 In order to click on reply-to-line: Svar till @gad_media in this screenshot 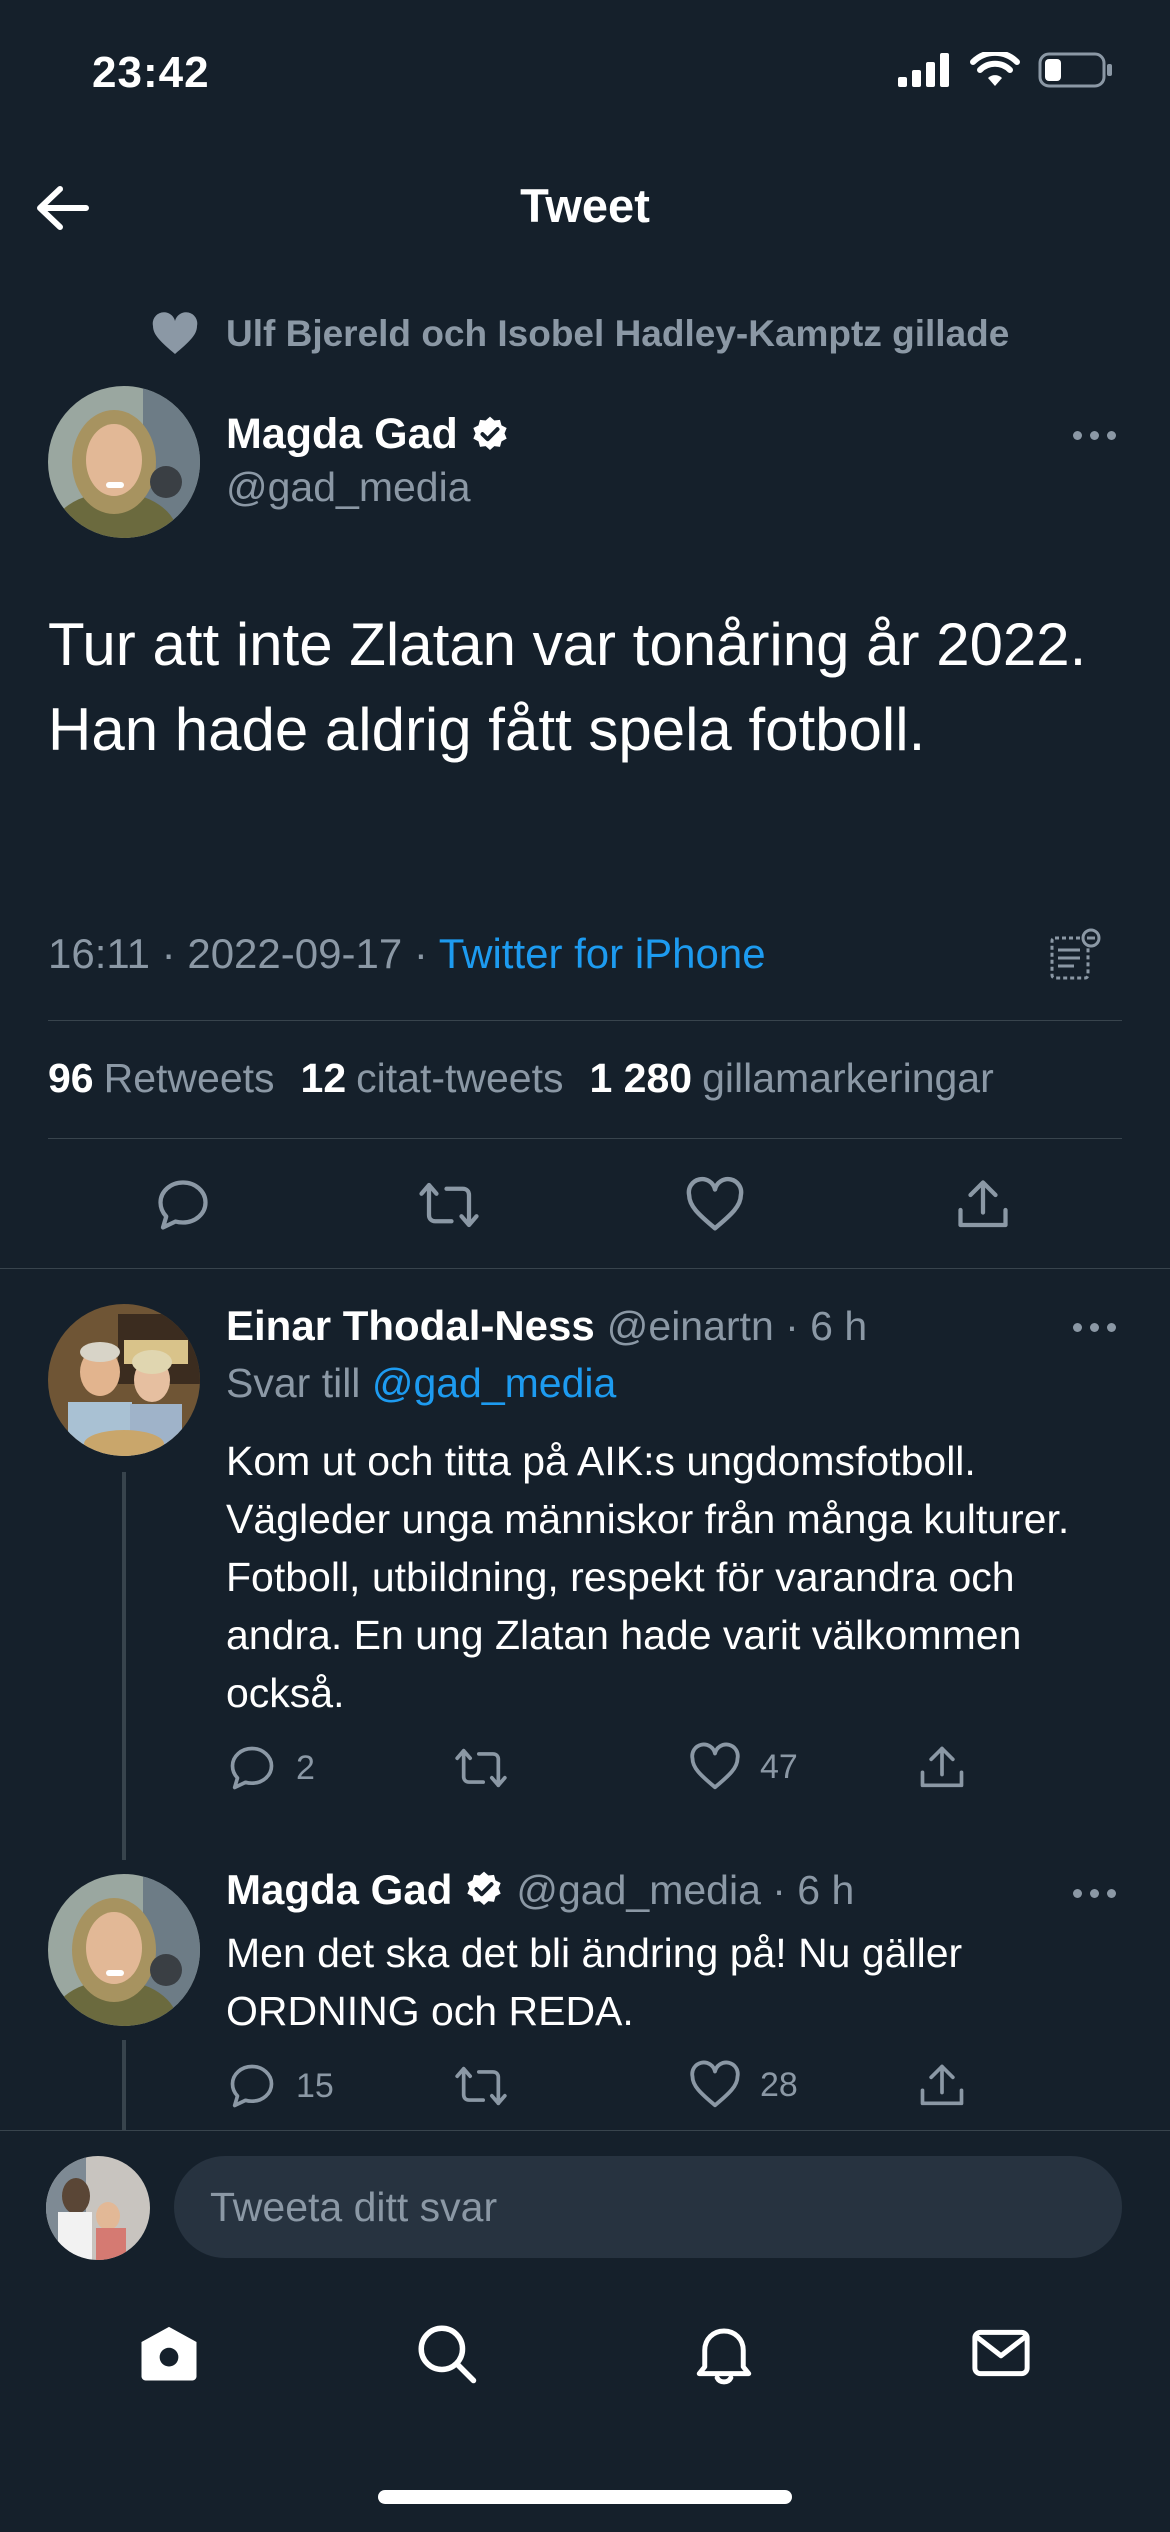, I will do `click(421, 1383)`.